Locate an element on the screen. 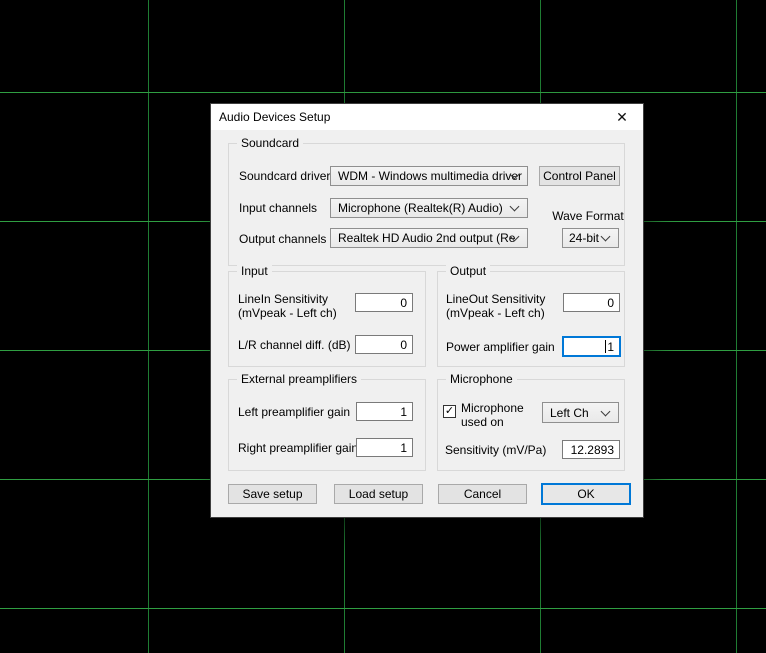 The height and width of the screenshot is (653, 766). input-group-legend: Input is located at coordinates (254, 271).